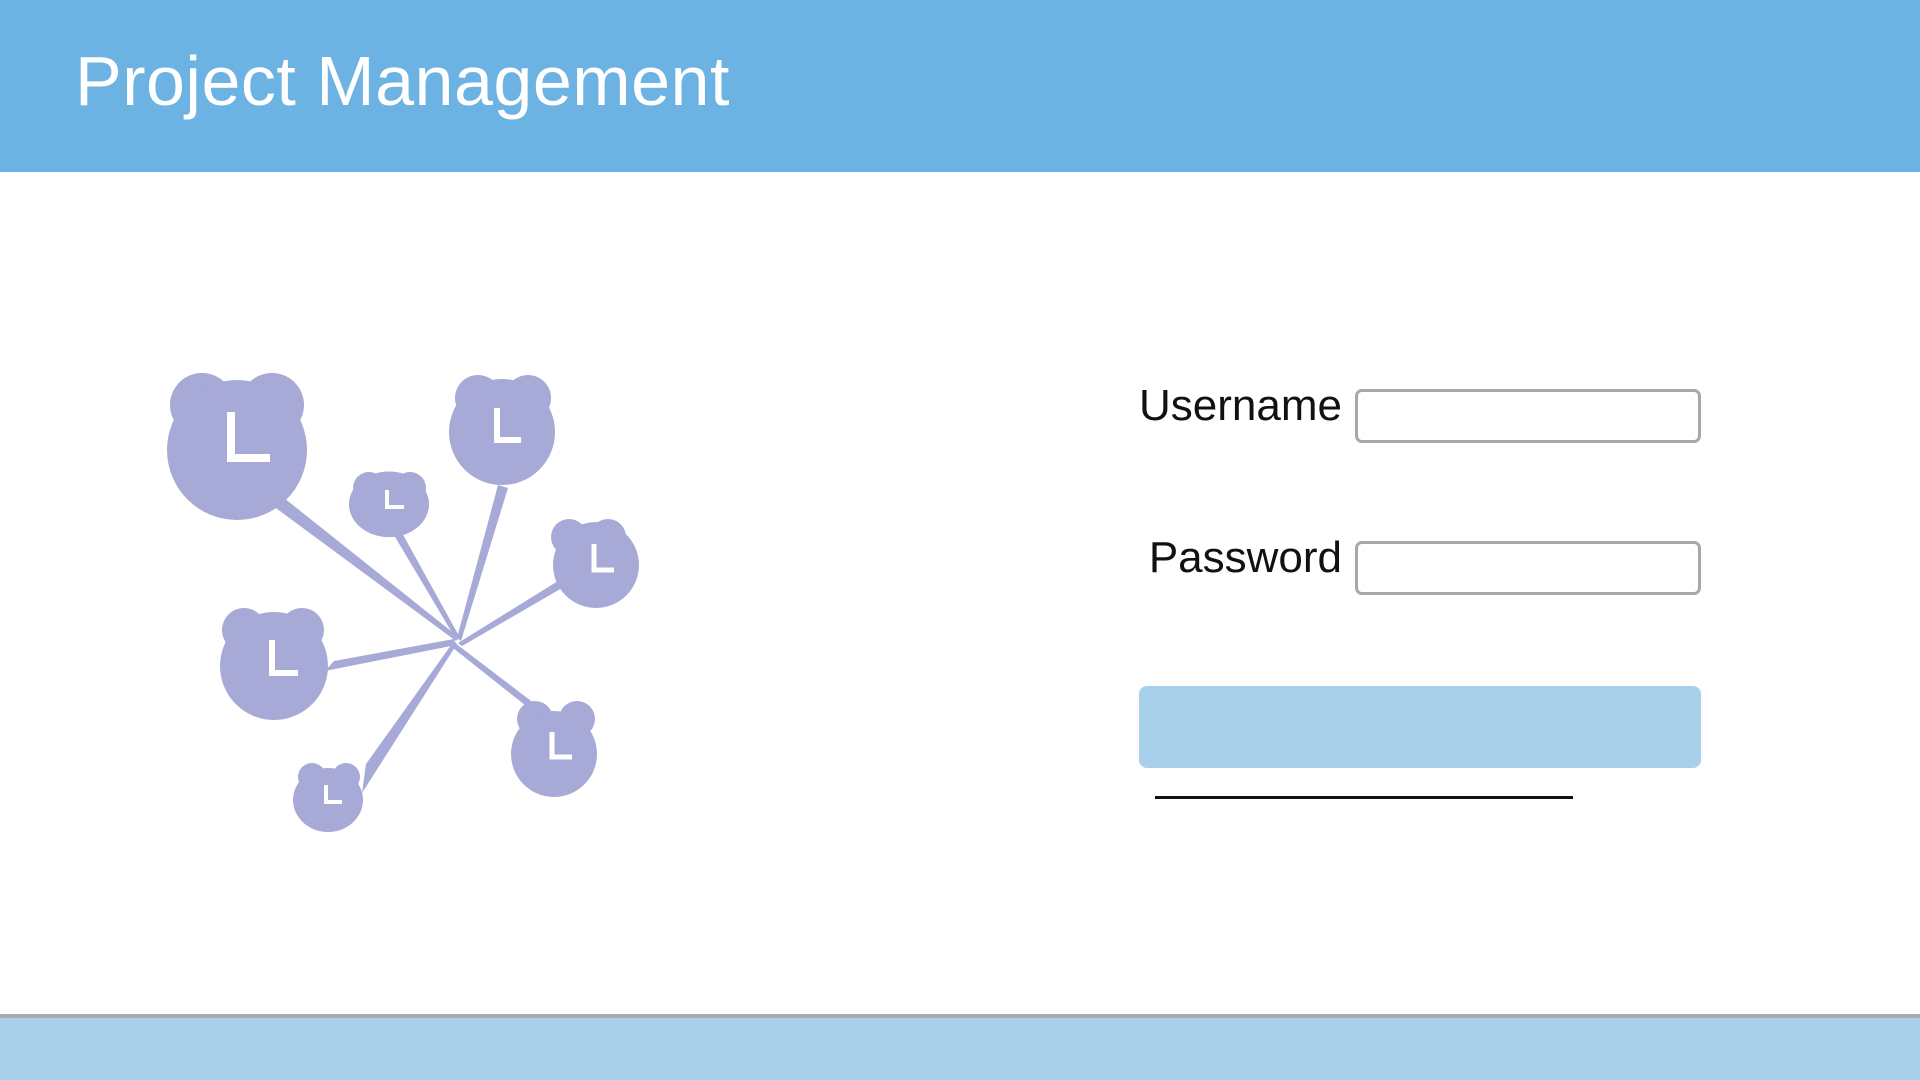 The width and height of the screenshot is (1920, 1080). Describe the element at coordinates (1420, 727) in the screenshot. I see `login-button` at that location.